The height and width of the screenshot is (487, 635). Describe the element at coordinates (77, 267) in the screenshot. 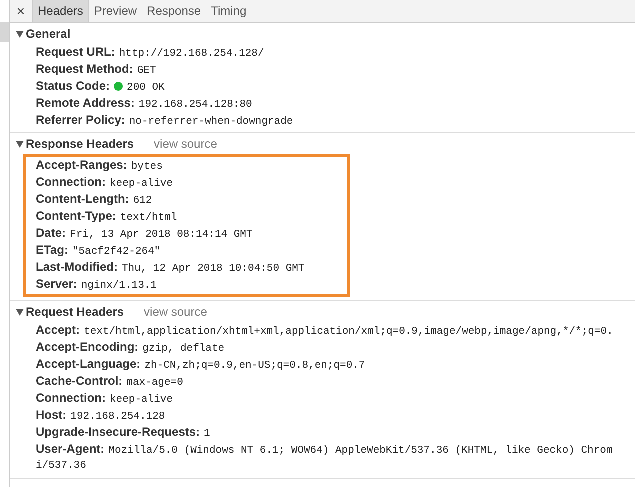

I see `header-name: Last-Modified:` at that location.